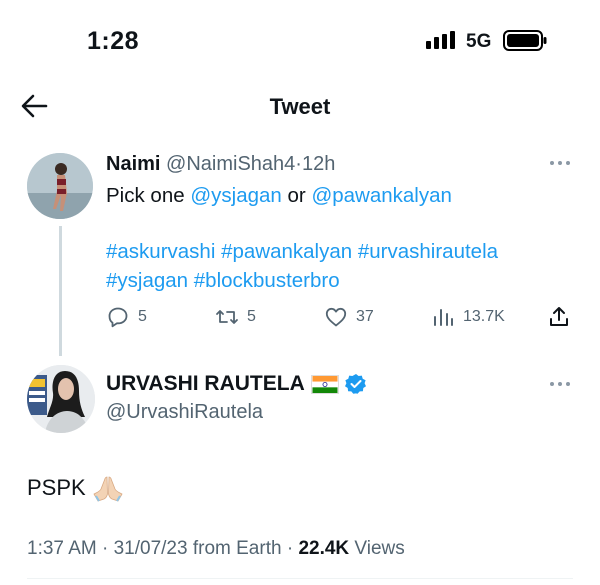 This screenshot has width=600, height=585. I want to click on views-button: 13.7K, so click(468, 317).